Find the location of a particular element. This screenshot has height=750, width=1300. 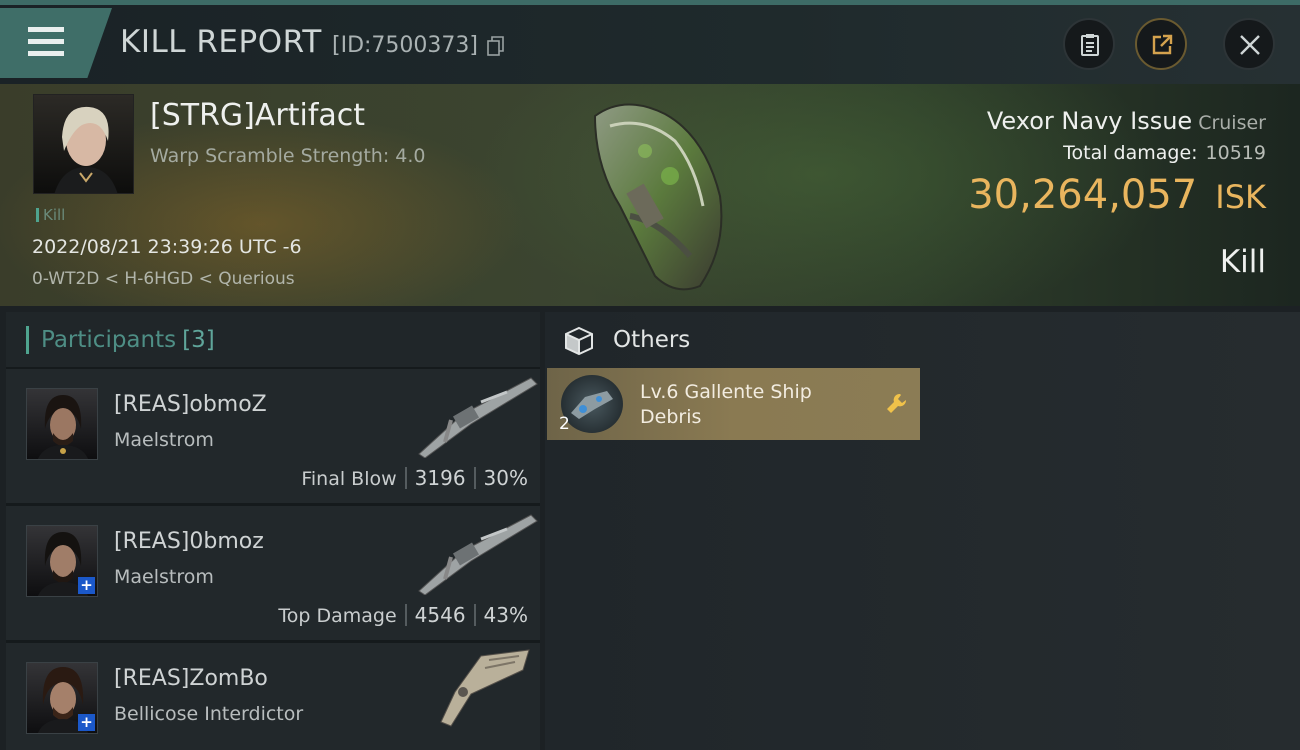

item-thumbnail is located at coordinates (592, 404).